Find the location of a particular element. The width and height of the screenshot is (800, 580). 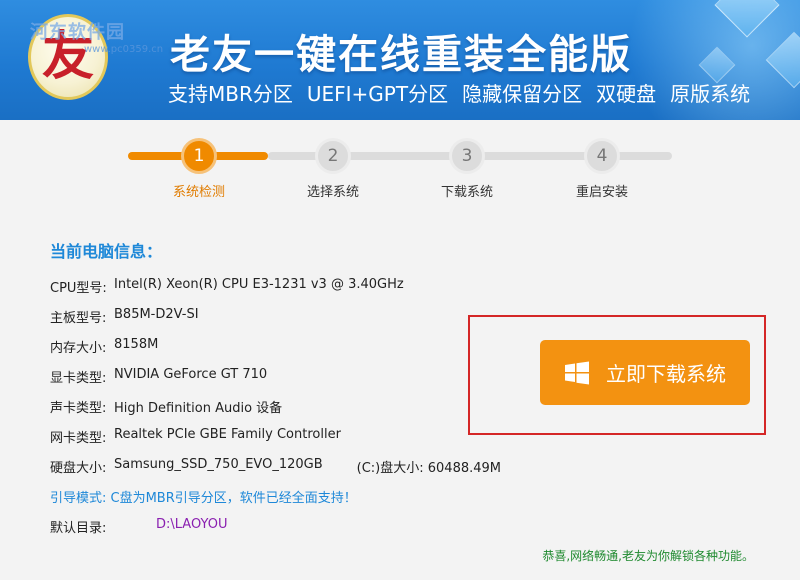

download-system-button: 立即下载系统 is located at coordinates (645, 372).